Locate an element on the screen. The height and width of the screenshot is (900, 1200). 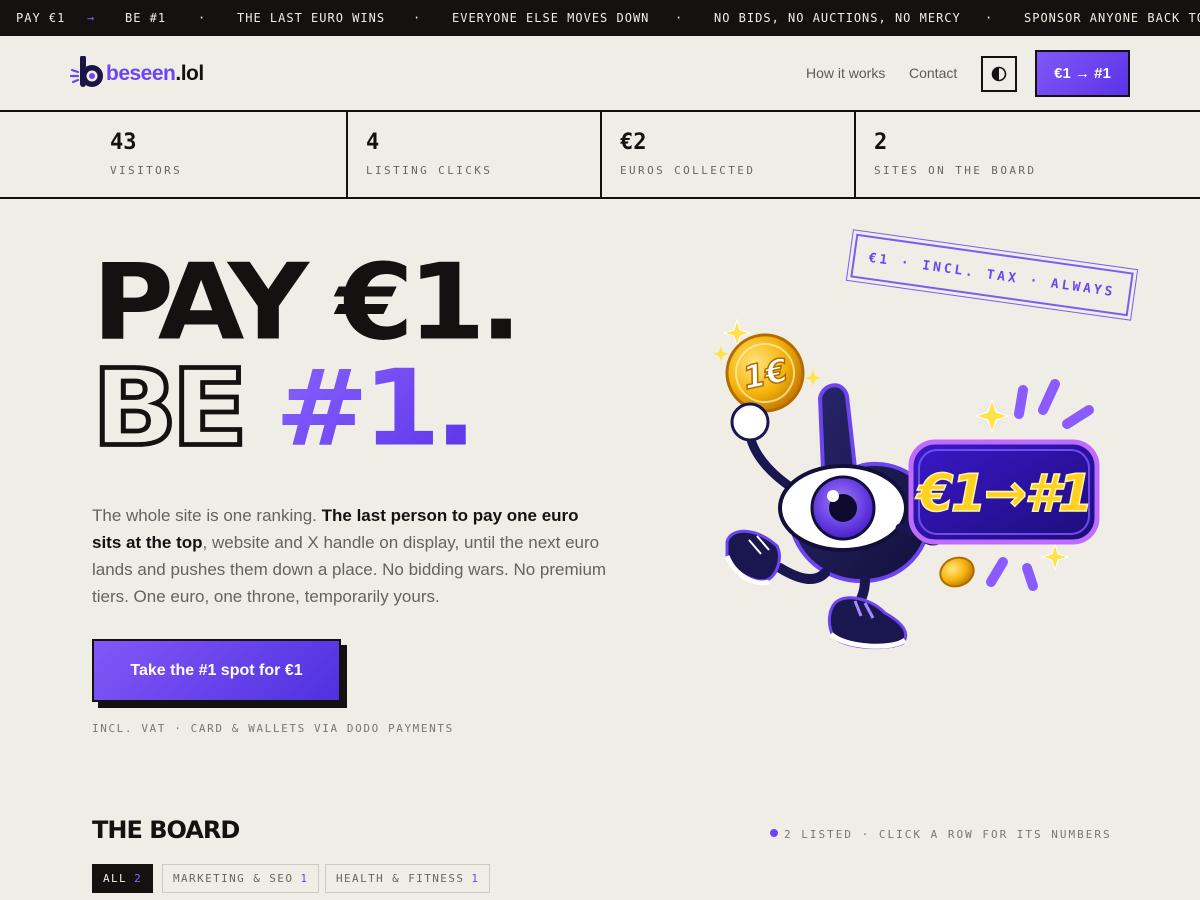
logo-primary: beseen is located at coordinates (141, 73).